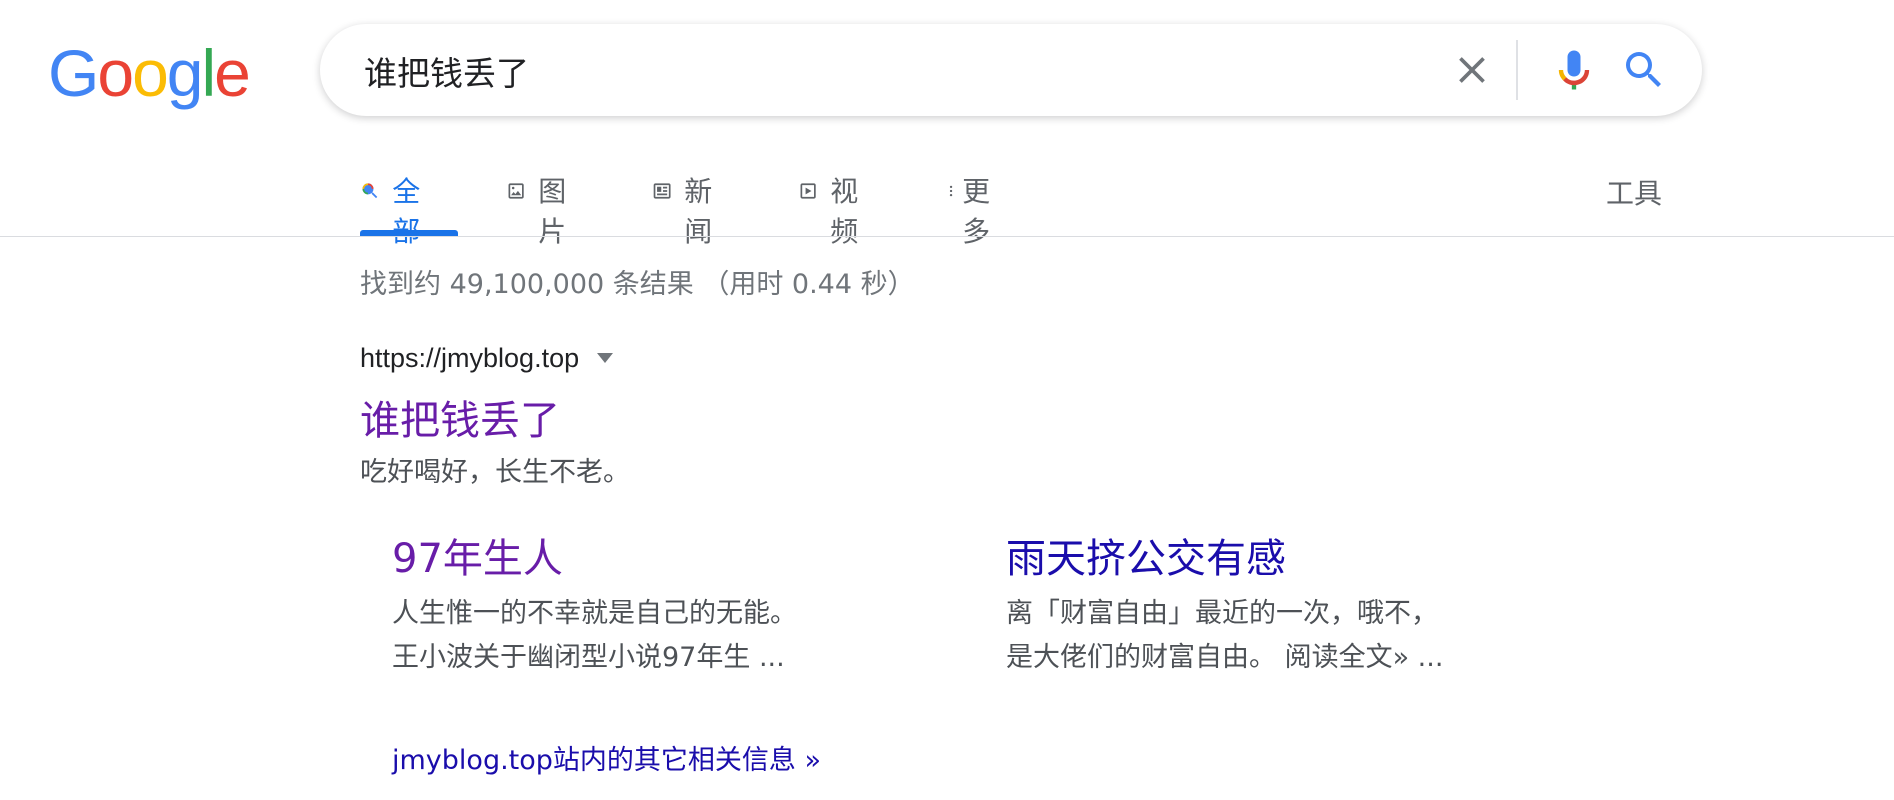 This screenshot has height=800, width=1894. What do you see at coordinates (976, 211) in the screenshot?
I see `tab-label: 更多` at bounding box center [976, 211].